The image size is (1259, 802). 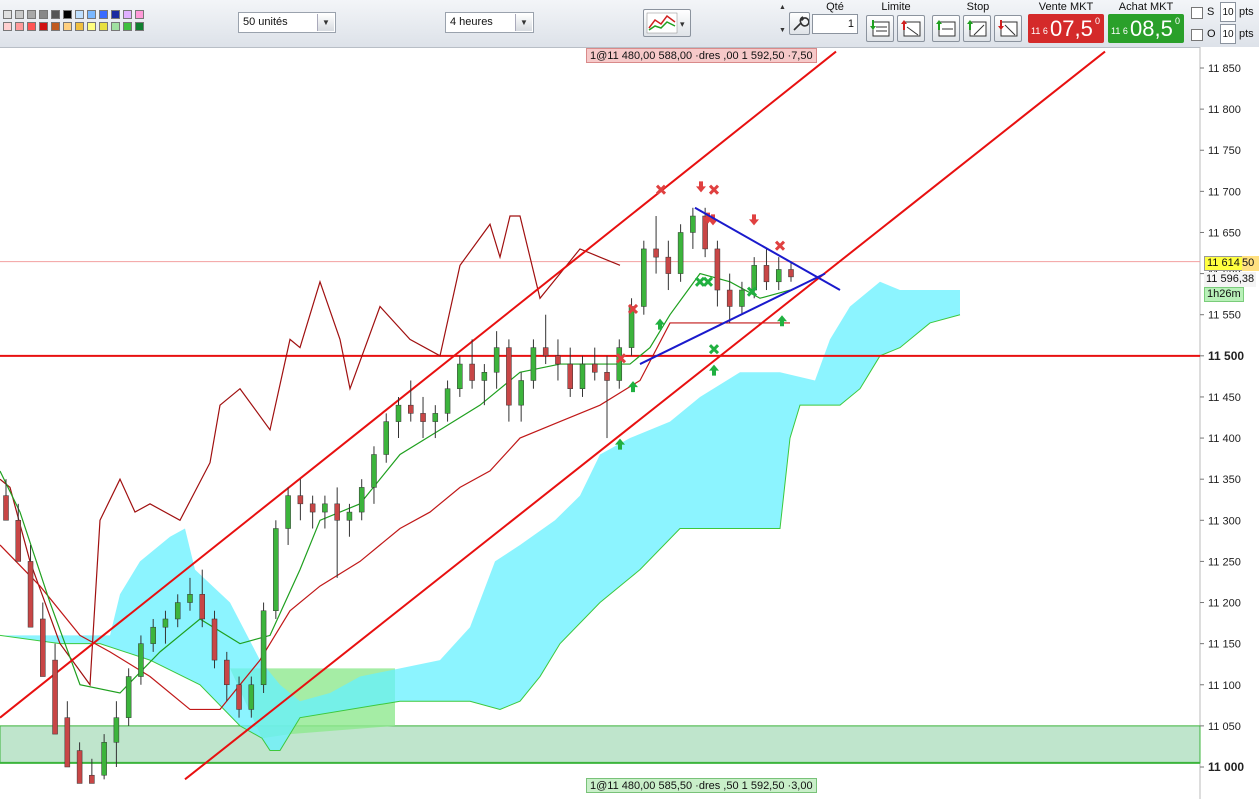 I want to click on limit-sell-button, so click(x=911, y=28).